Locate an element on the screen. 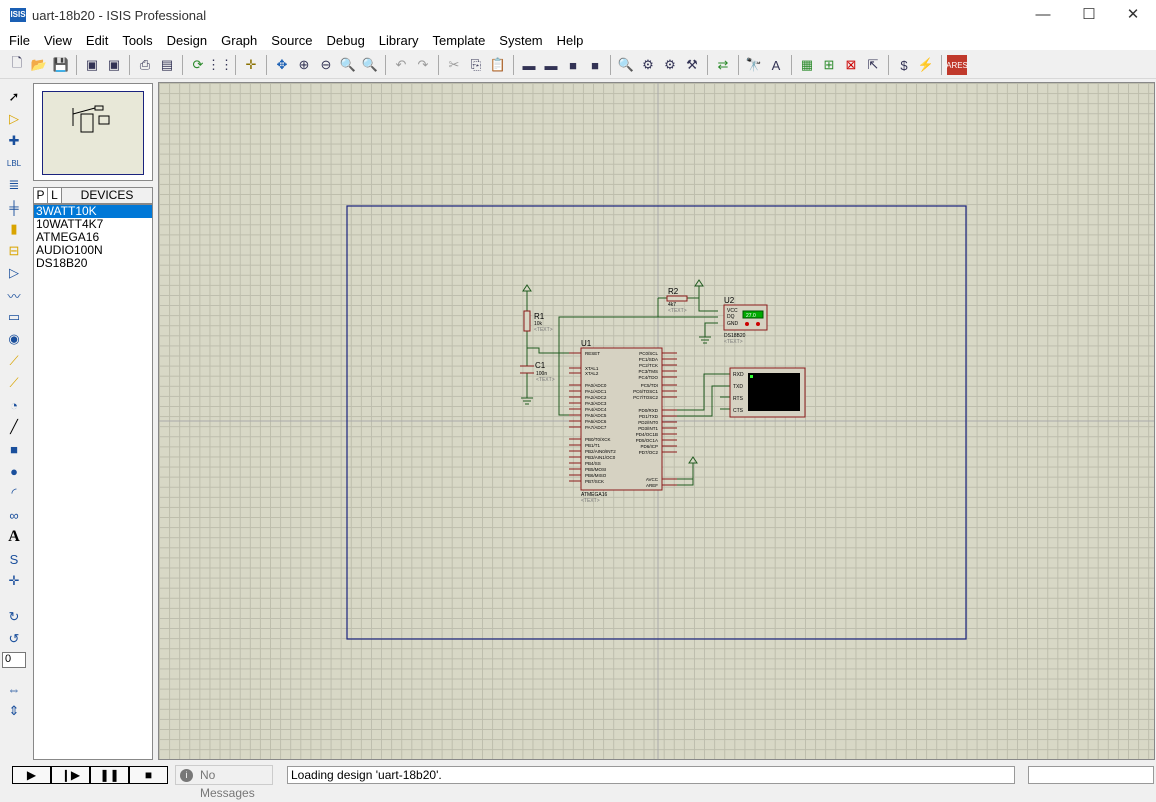 This screenshot has width=1156, height=802. tape-recorder-icon: ▭ is located at coordinates (14, 317).